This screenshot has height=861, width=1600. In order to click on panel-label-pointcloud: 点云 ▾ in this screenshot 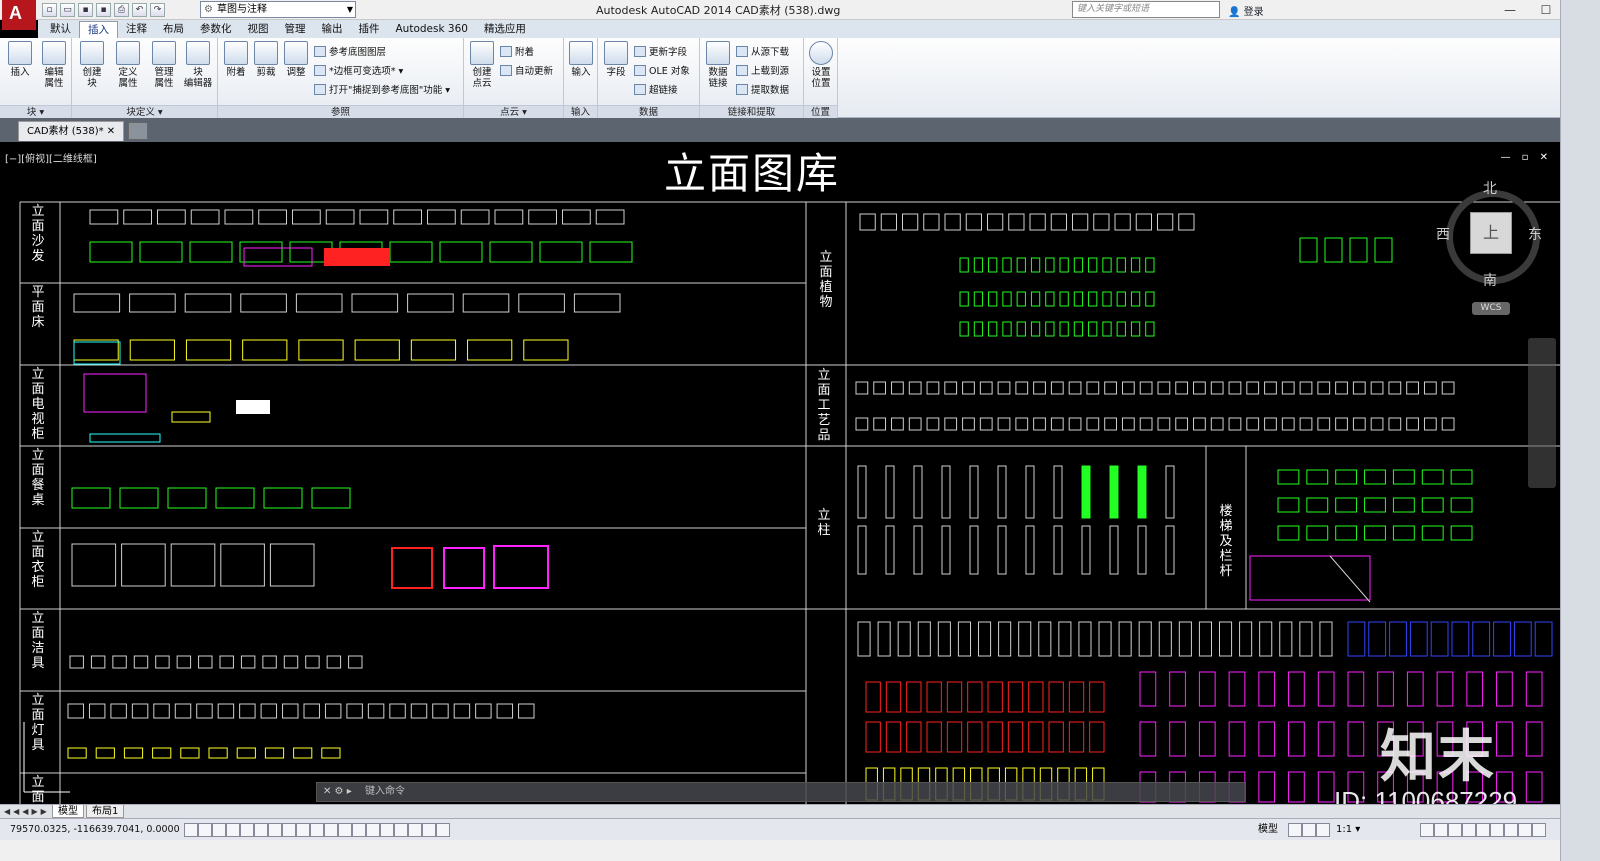, I will do `click(513, 111)`.